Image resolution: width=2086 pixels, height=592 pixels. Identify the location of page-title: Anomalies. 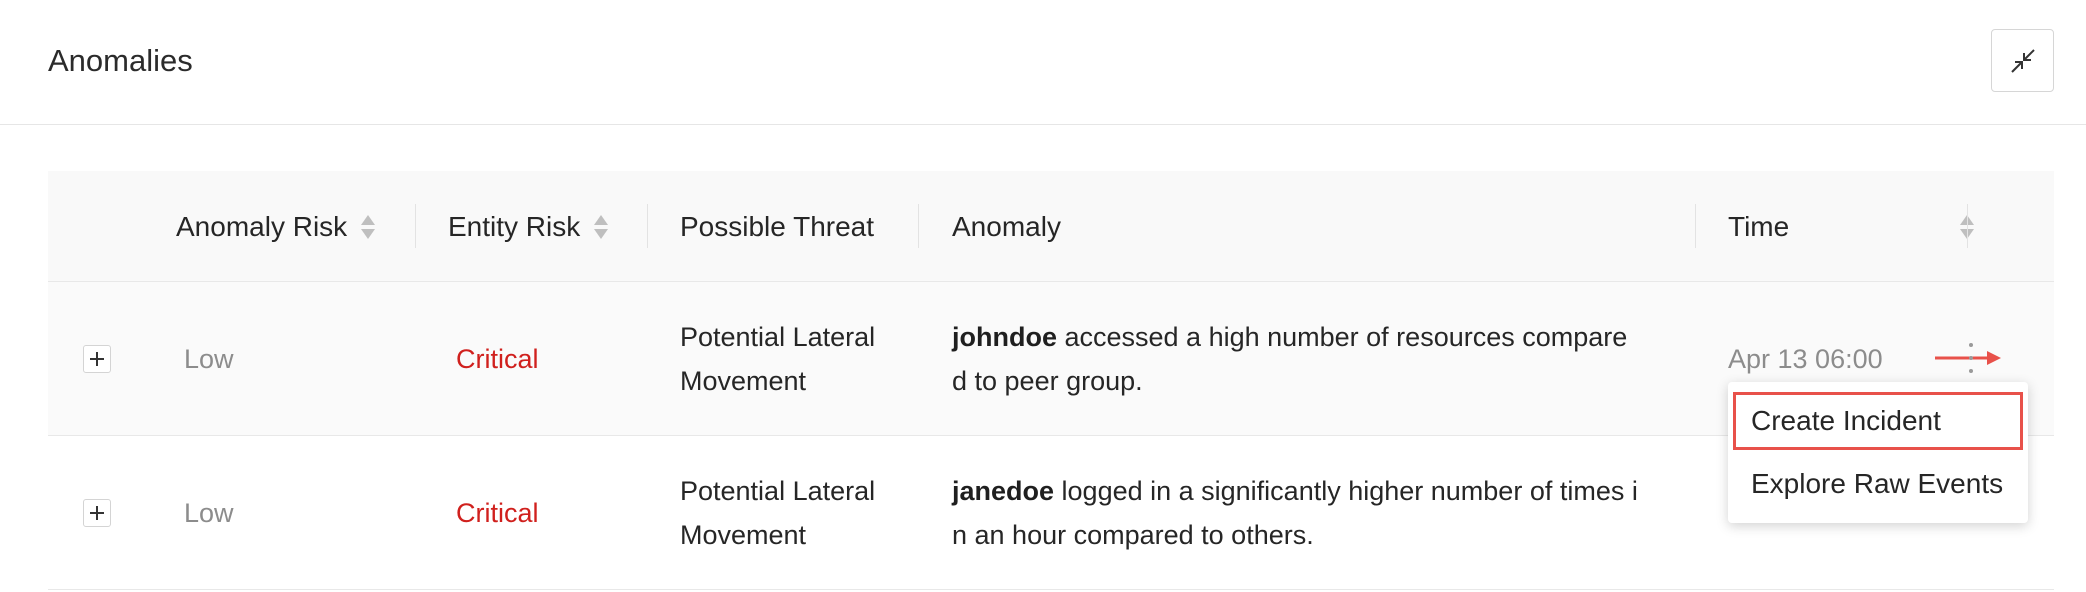
(120, 60).